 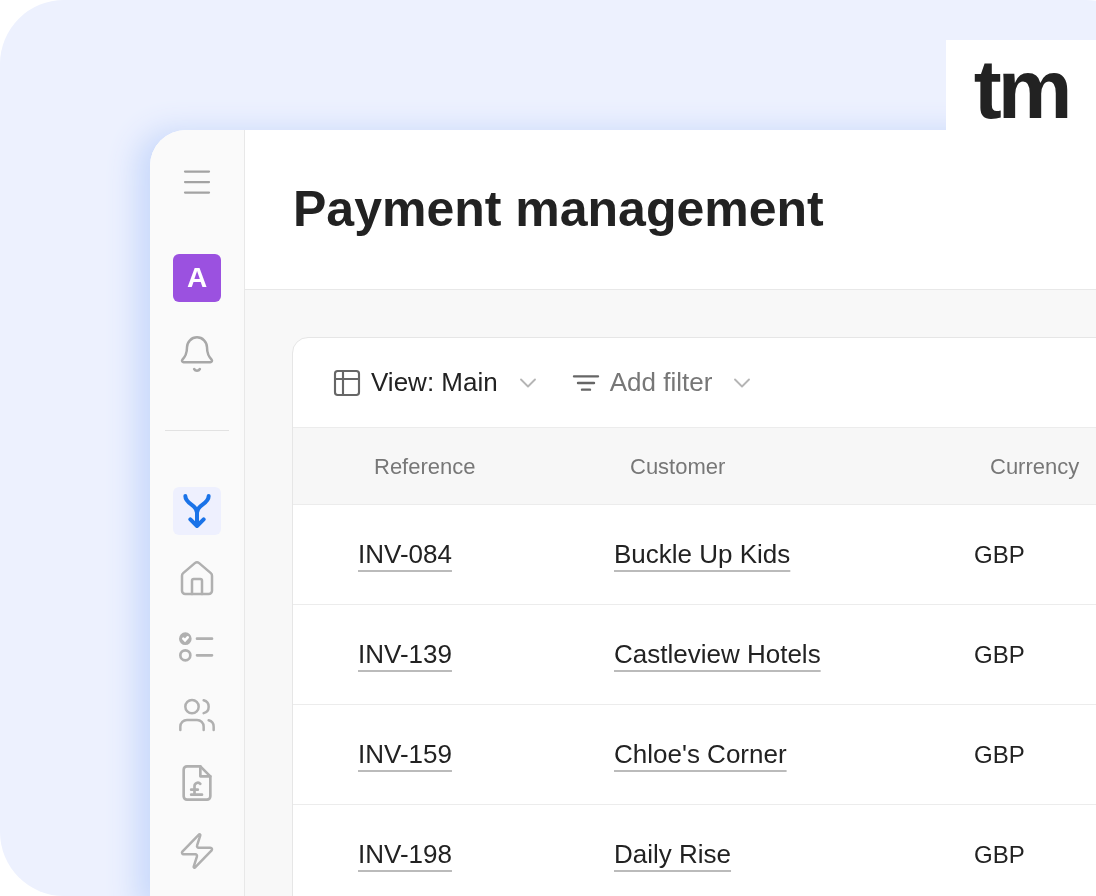 I want to click on add-filter-dropdown: Add filter, so click(x=663, y=382).